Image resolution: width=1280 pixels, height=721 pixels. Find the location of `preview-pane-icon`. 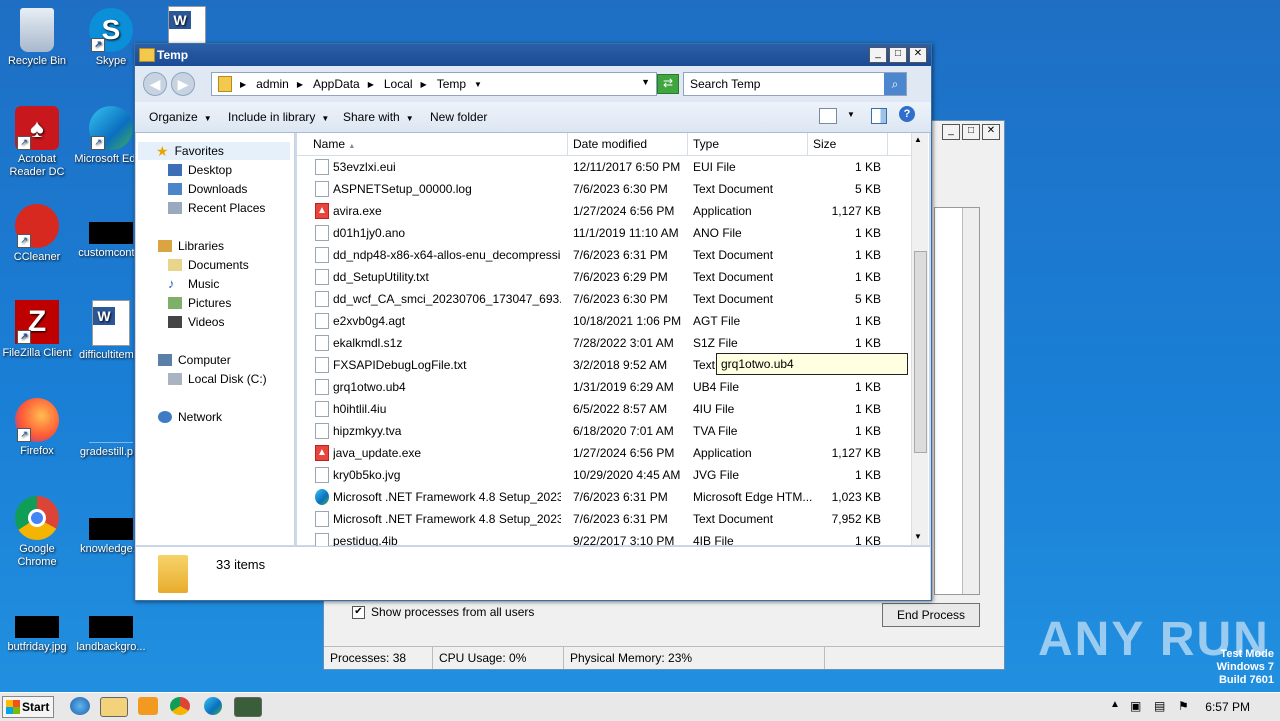

preview-pane-icon is located at coordinates (879, 116).